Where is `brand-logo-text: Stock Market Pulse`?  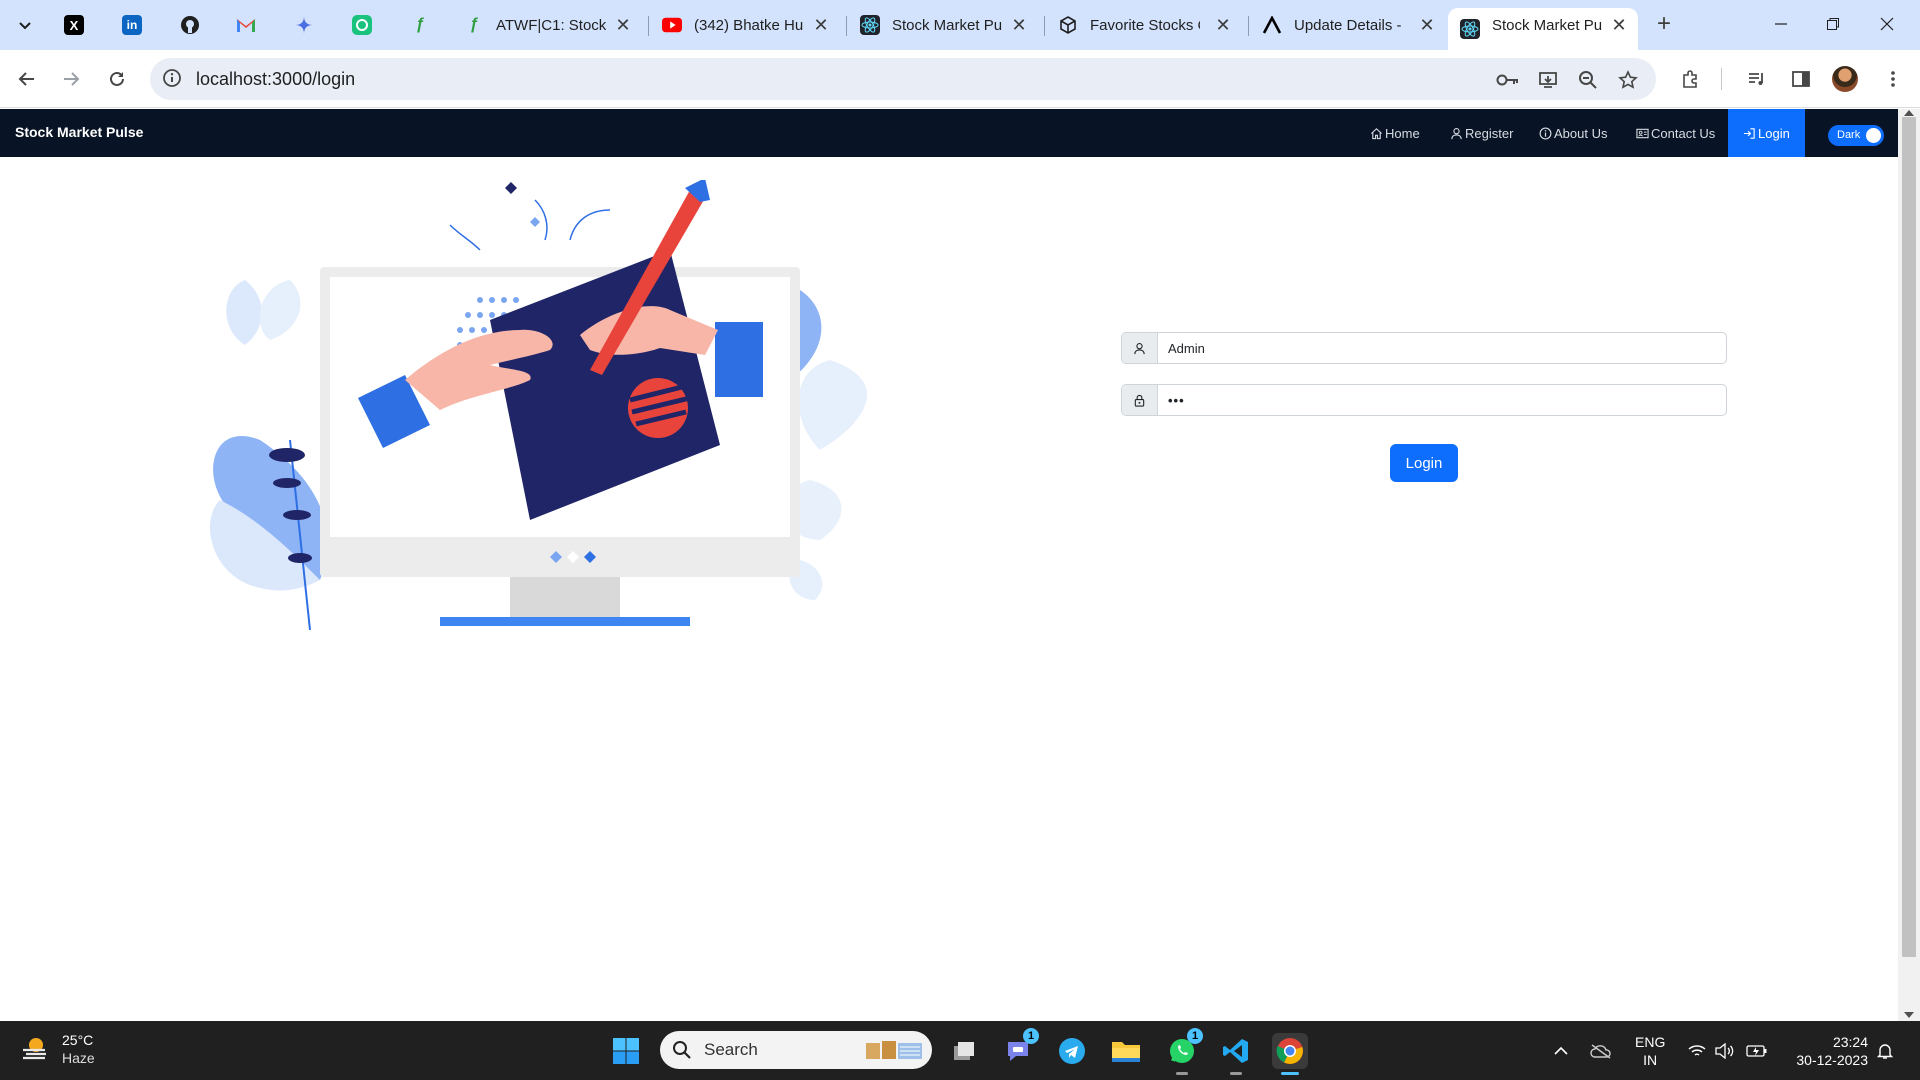
brand-logo-text: Stock Market Pulse is located at coordinates (79, 132).